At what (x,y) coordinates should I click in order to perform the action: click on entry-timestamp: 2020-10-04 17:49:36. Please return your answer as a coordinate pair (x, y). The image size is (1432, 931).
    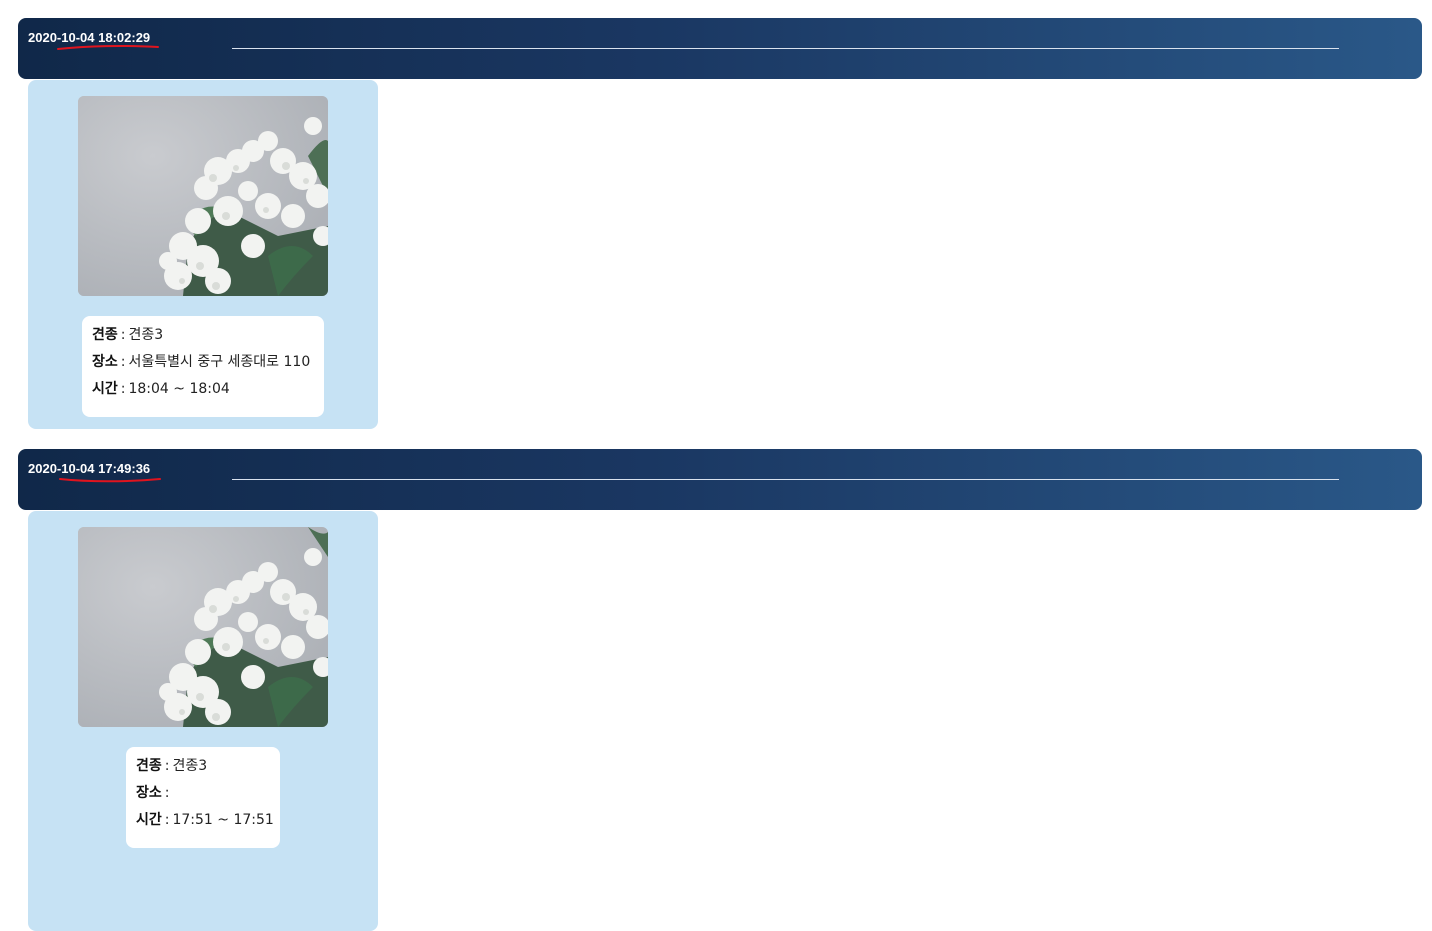
    Looking at the image, I should click on (89, 468).